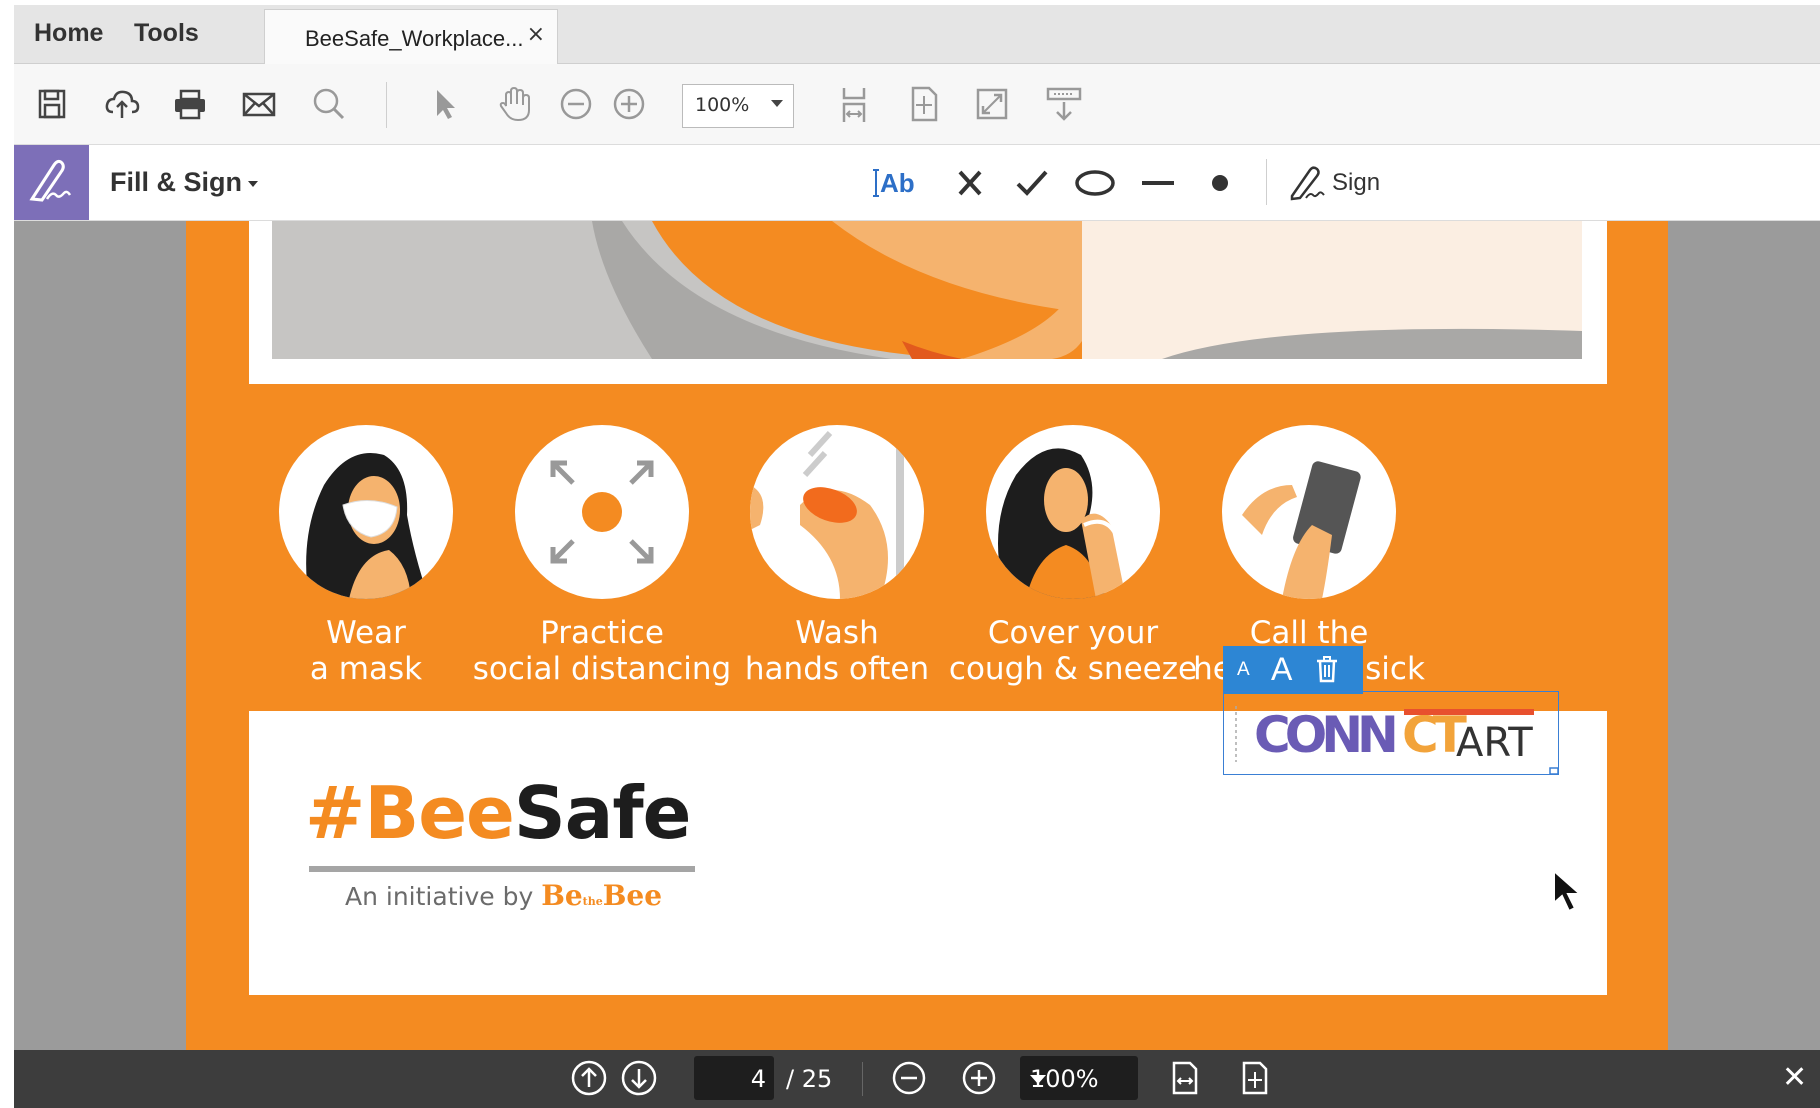 Image resolution: width=1820 pixels, height=1108 pixels. I want to click on fill-sign-toolbar: Fill & Sign Ab Sign, so click(917, 183).